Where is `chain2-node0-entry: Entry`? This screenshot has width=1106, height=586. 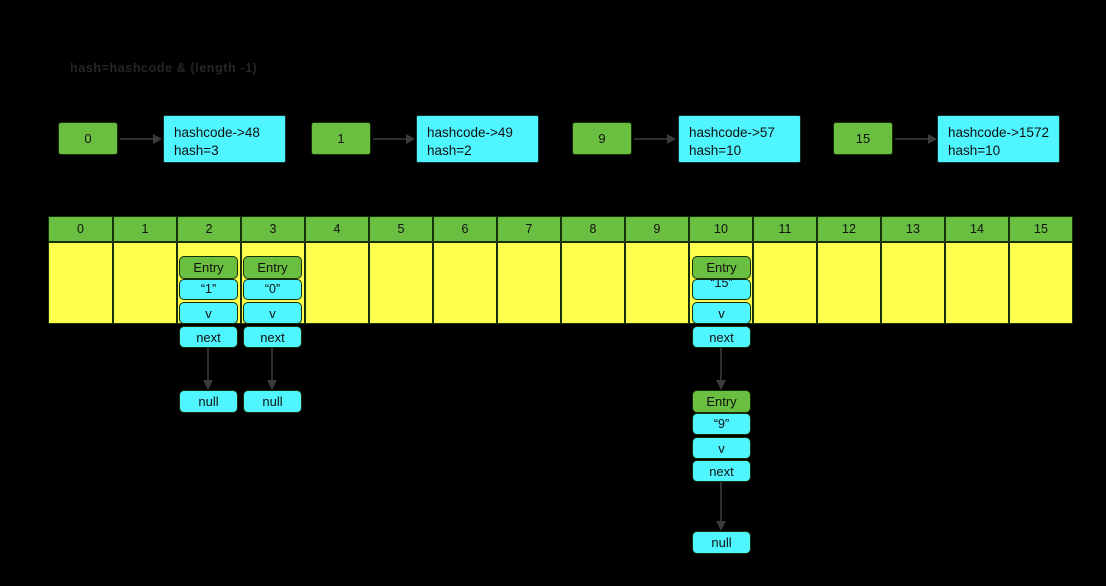 chain2-node0-entry: Entry is located at coordinates (208, 267).